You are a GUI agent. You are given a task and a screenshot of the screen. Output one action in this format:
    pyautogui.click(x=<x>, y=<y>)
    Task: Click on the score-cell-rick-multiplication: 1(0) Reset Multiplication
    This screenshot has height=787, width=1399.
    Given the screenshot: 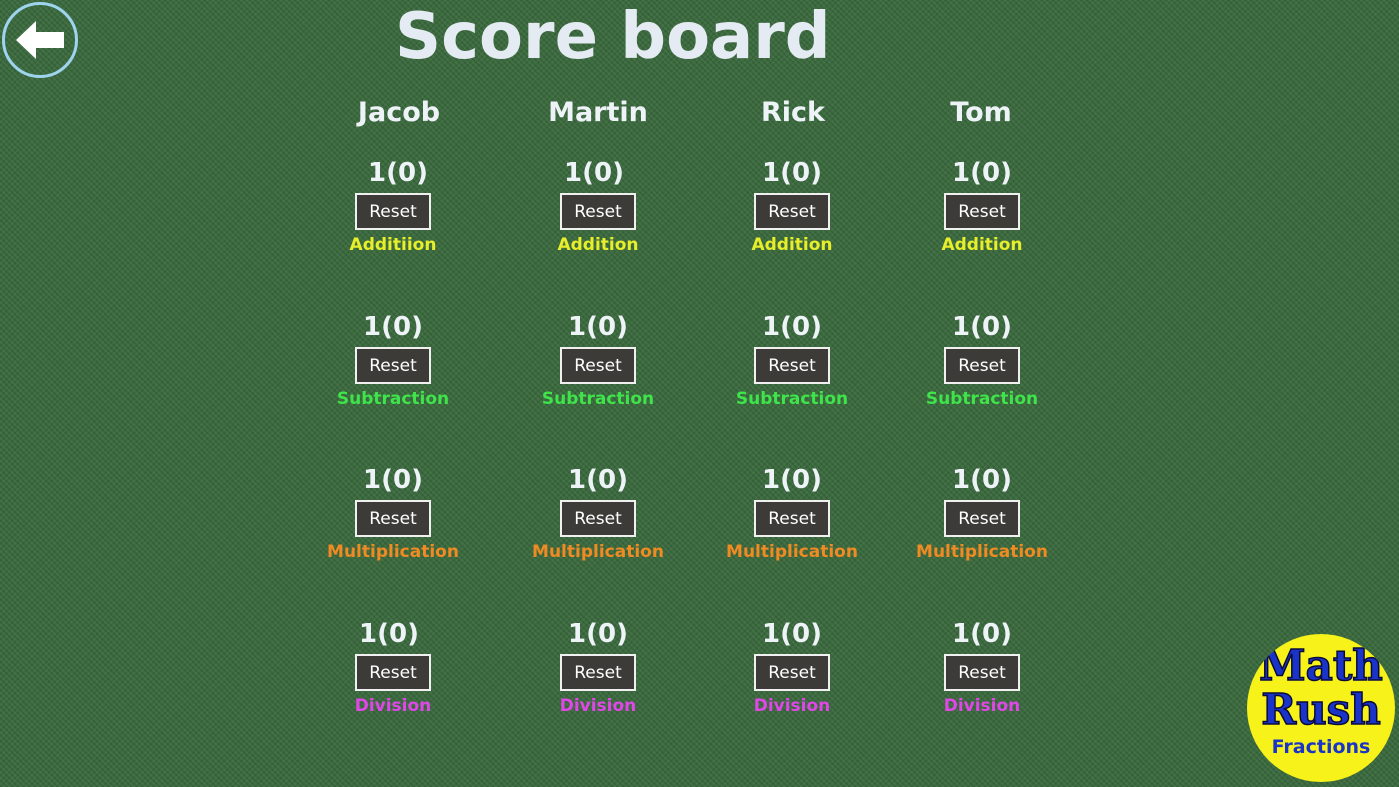 What is the action you would take?
    pyautogui.click(x=792, y=521)
    